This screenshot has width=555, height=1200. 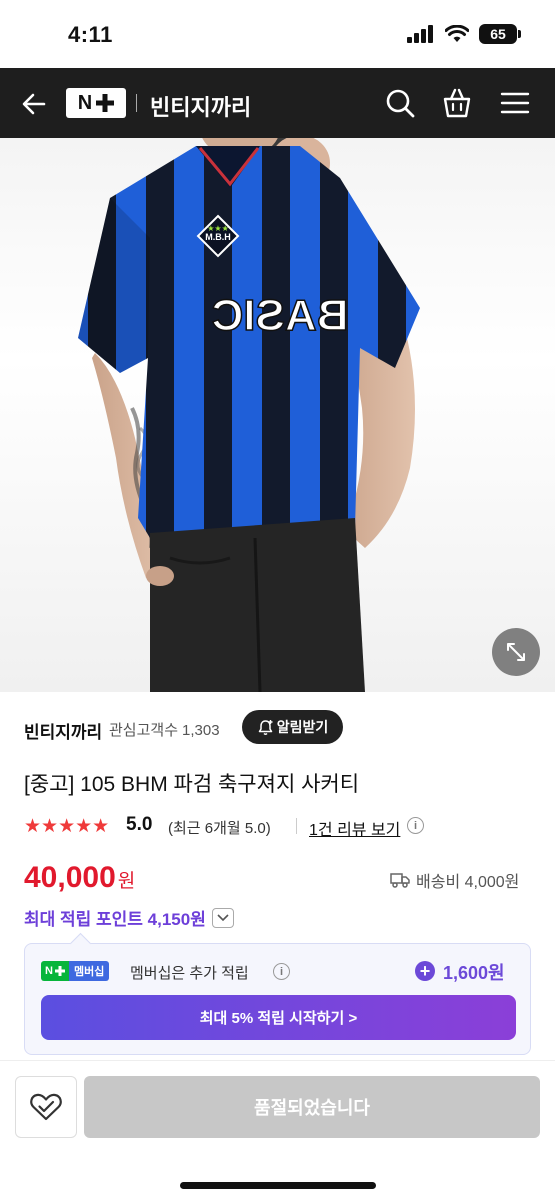 I want to click on membership-cta-button: 최대 5% 적립 시작하기 >, so click(x=278, y=1017).